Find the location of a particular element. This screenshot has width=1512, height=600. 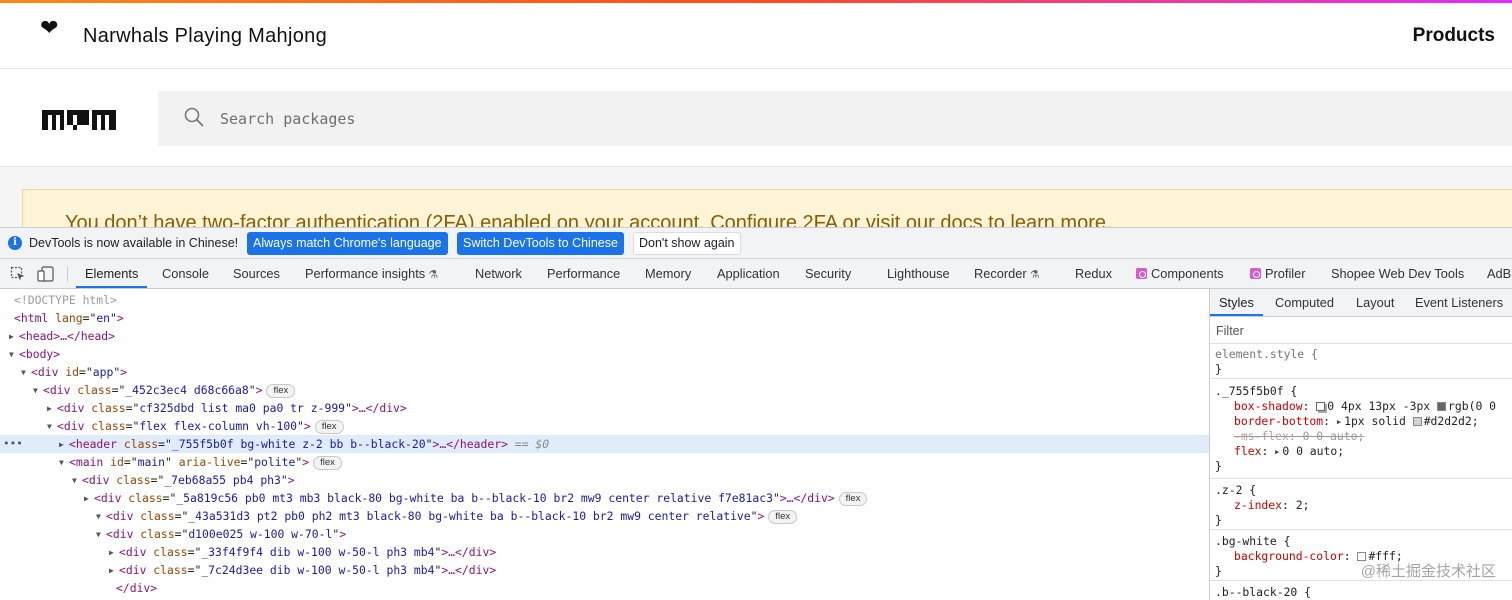

css-prop-border-bottom: border-bottom: ▶ 1px solid #d2d2d2; is located at coordinates (1361, 421).